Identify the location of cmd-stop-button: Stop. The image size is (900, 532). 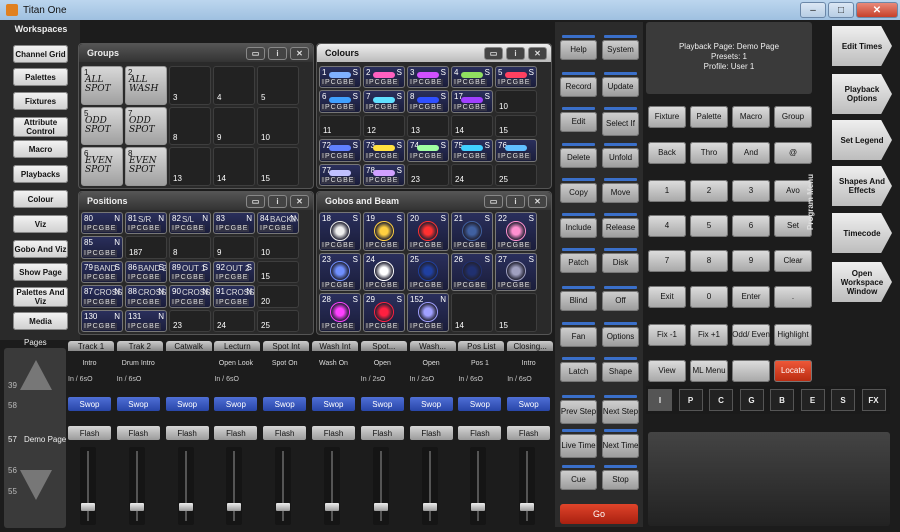
(620, 477).